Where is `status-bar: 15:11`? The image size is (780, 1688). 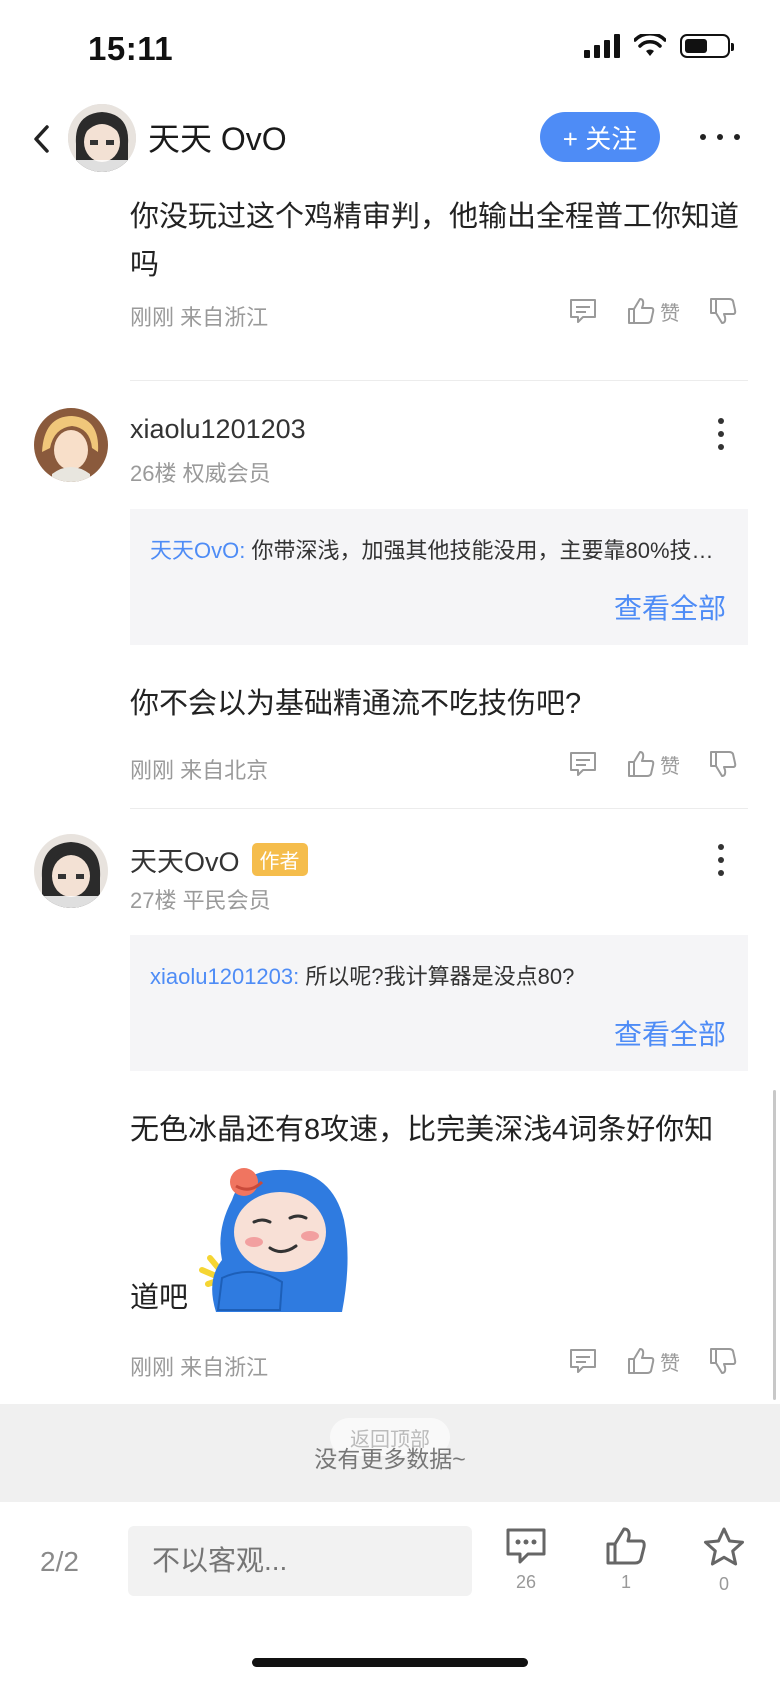 status-bar: 15:11 is located at coordinates (390, 50).